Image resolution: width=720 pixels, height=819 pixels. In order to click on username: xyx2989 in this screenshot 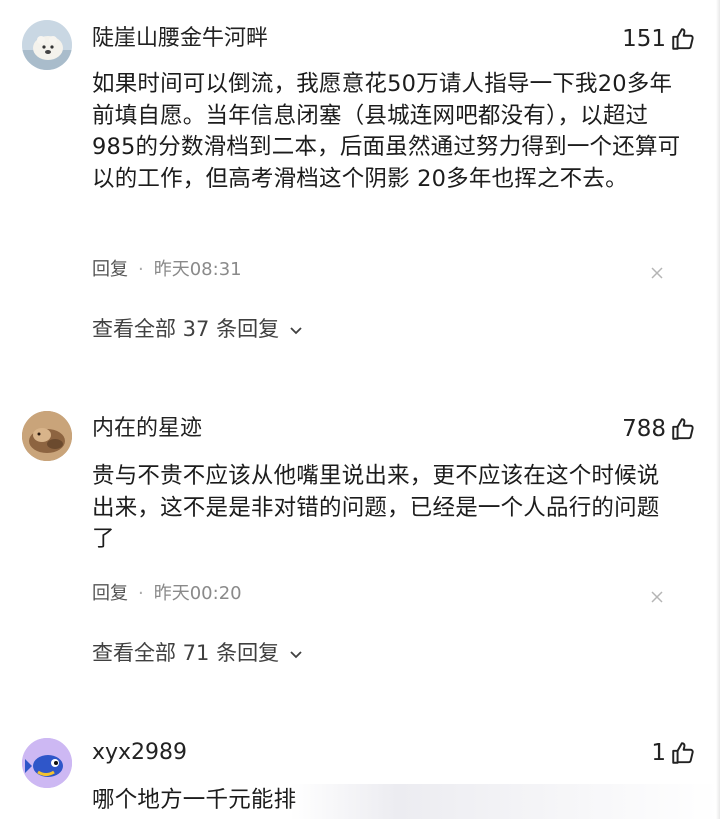, I will do `click(139, 753)`.